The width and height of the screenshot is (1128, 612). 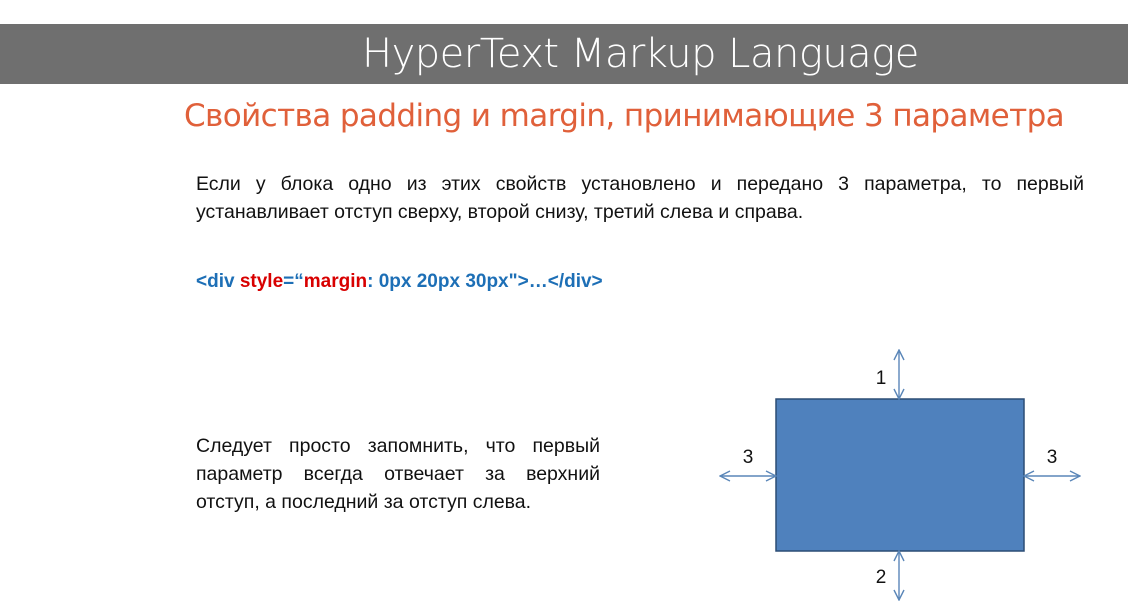 What do you see at coordinates (748, 457) in the screenshot?
I see `label-left: 3` at bounding box center [748, 457].